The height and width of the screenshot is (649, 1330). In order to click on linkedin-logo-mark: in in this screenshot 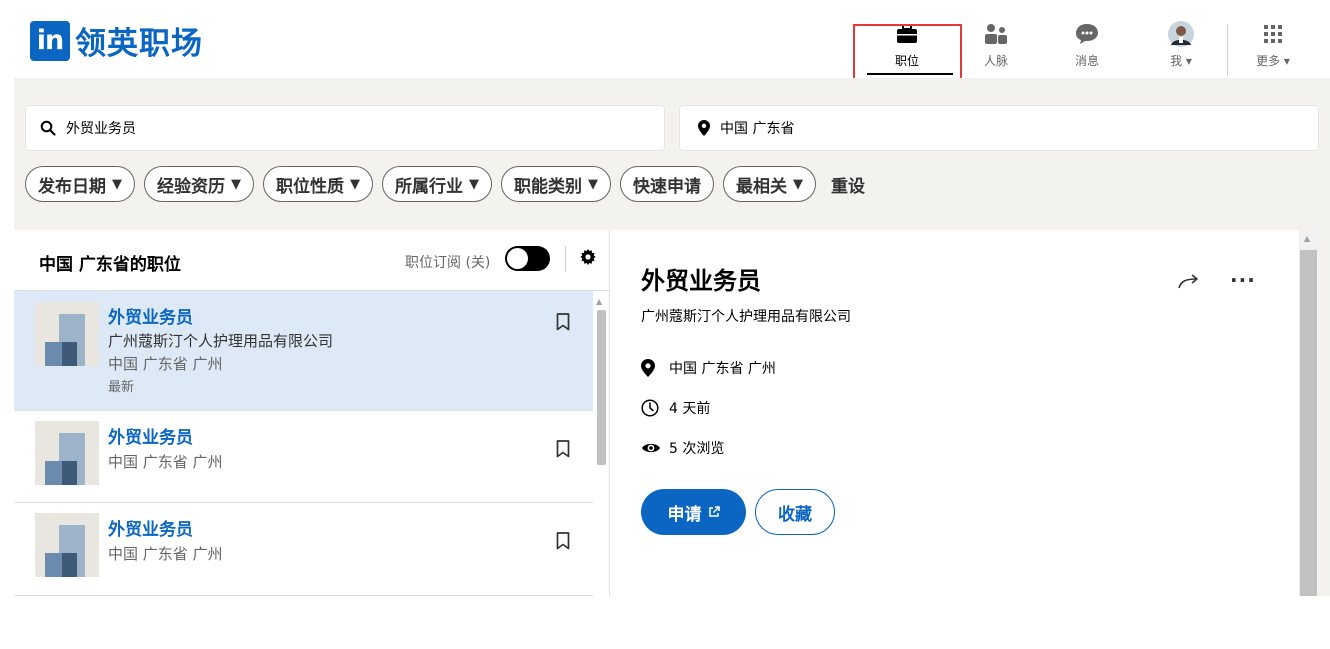, I will do `click(50, 40)`.